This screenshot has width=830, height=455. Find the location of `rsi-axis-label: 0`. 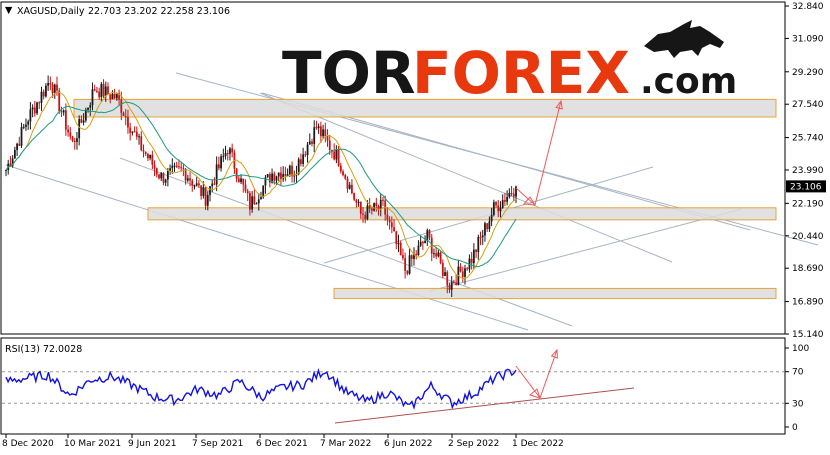

rsi-axis-label: 0 is located at coordinates (795, 428).